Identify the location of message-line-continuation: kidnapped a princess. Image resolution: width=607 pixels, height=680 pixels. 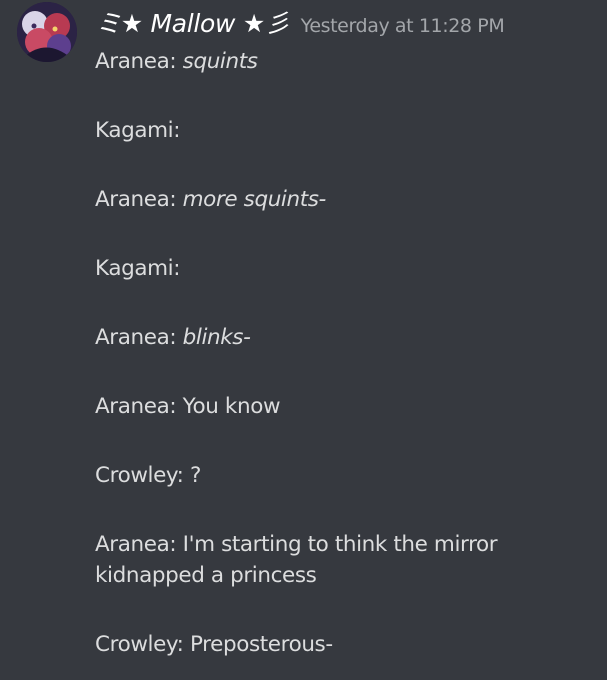
(345, 575).